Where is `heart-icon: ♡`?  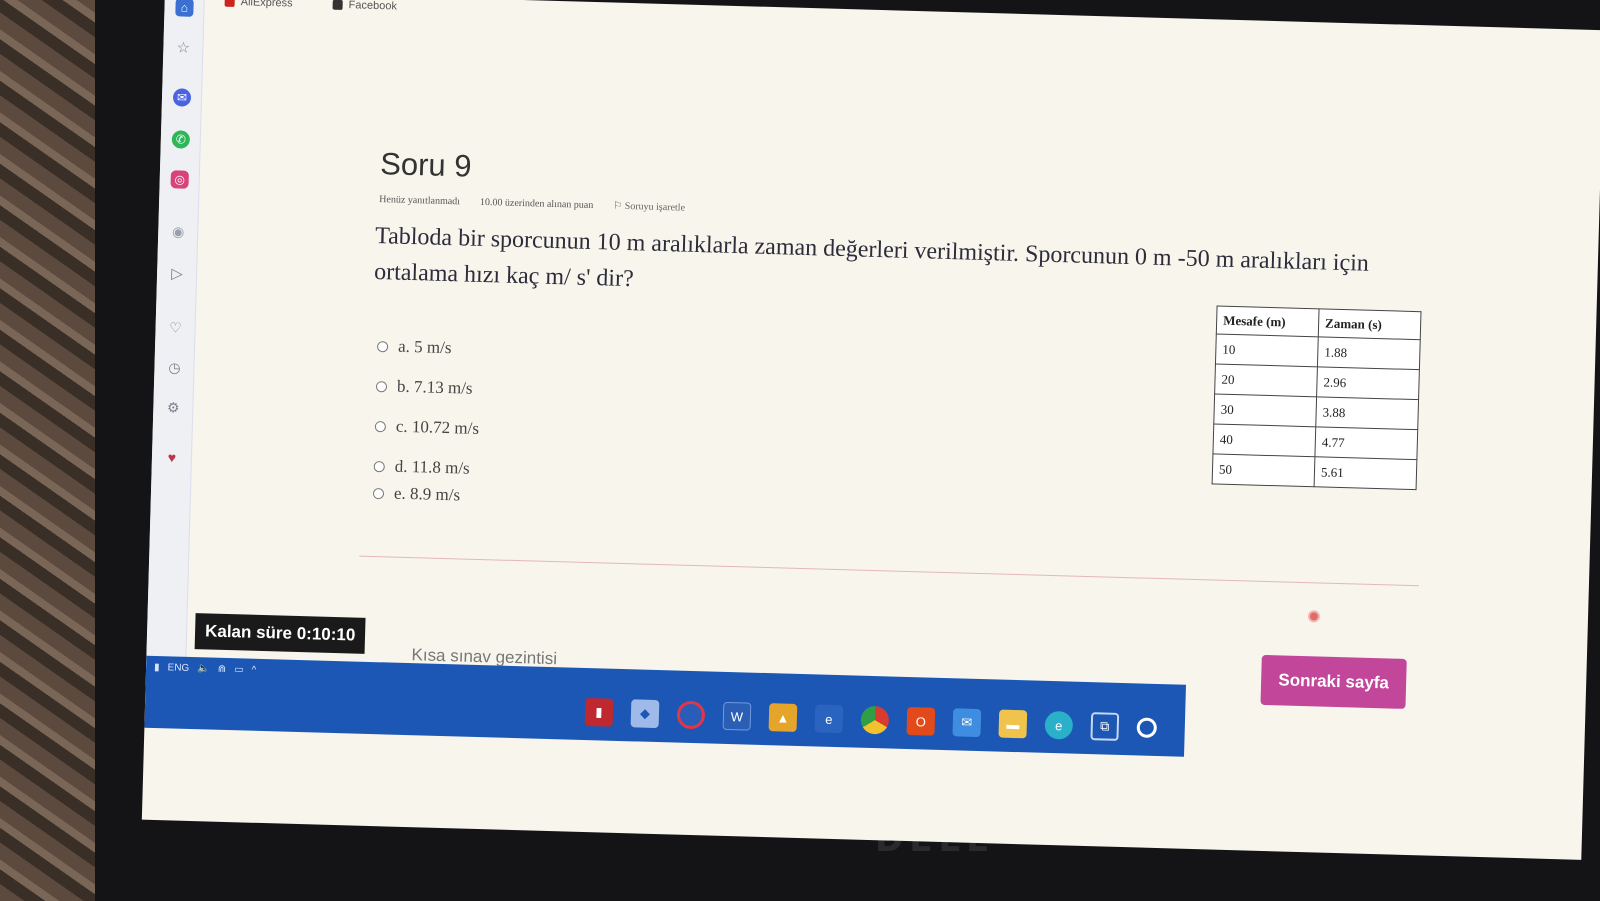
heart-icon: ♡ is located at coordinates (175, 327).